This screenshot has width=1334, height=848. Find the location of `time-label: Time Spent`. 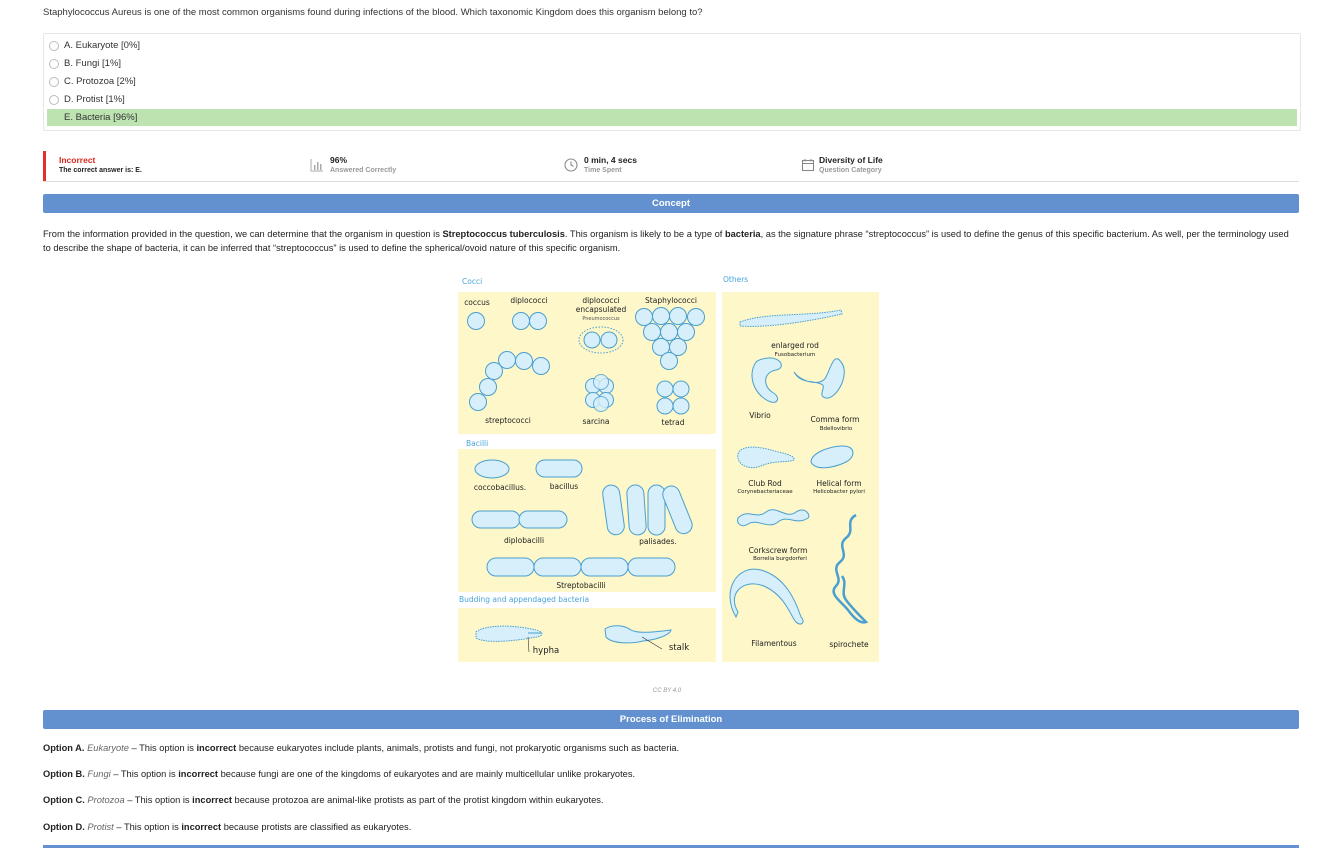

time-label: Time Spent is located at coordinates (603, 170).